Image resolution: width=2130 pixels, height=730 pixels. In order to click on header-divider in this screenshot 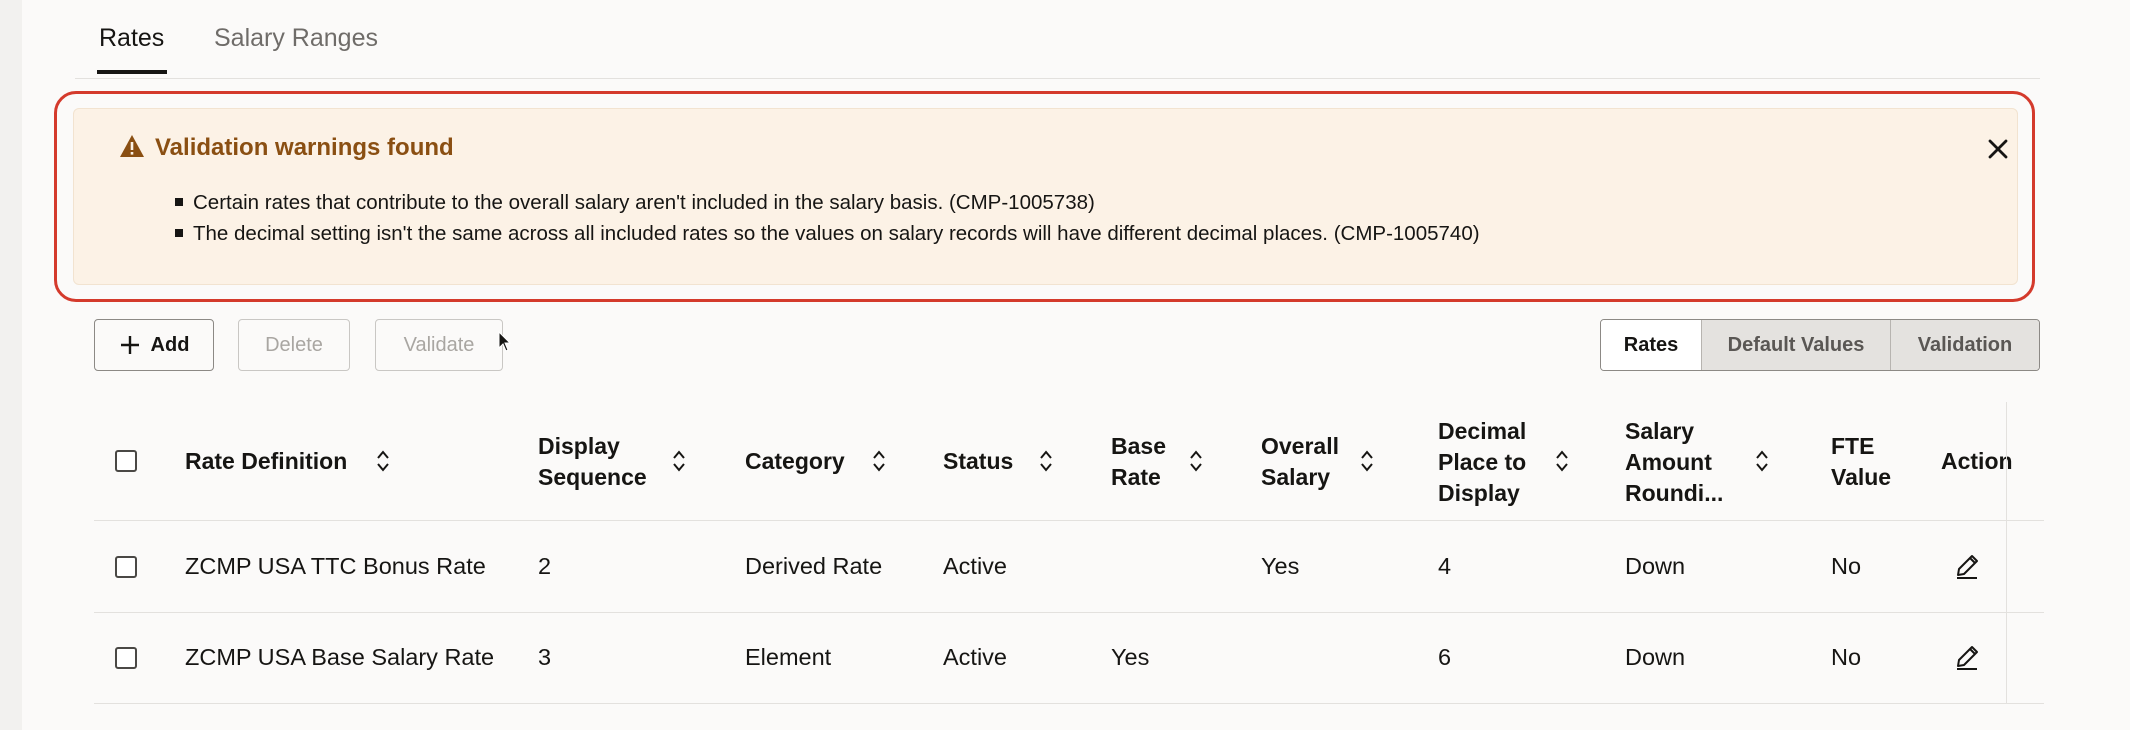, I will do `click(1069, 520)`.